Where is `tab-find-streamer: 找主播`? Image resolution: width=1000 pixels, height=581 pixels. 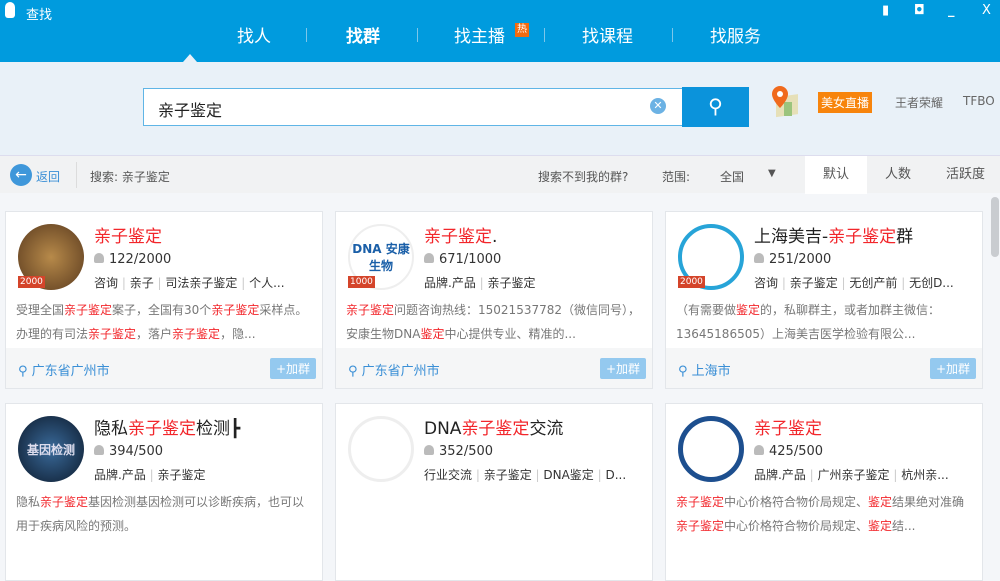 tab-find-streamer: 找主播 is located at coordinates (479, 34).